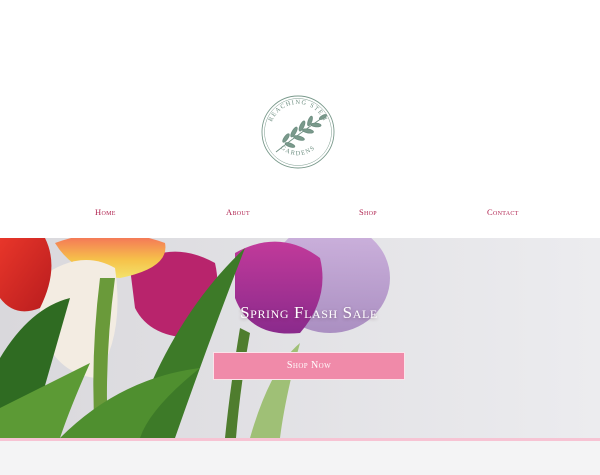 The height and width of the screenshot is (475, 600). I want to click on main-nav: Home About Shop Contact, so click(300, 215).